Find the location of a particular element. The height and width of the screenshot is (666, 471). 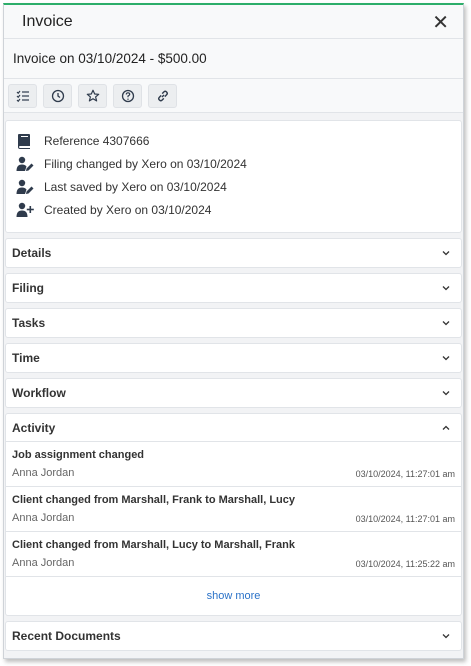

section-title: Filing is located at coordinates (28, 288).